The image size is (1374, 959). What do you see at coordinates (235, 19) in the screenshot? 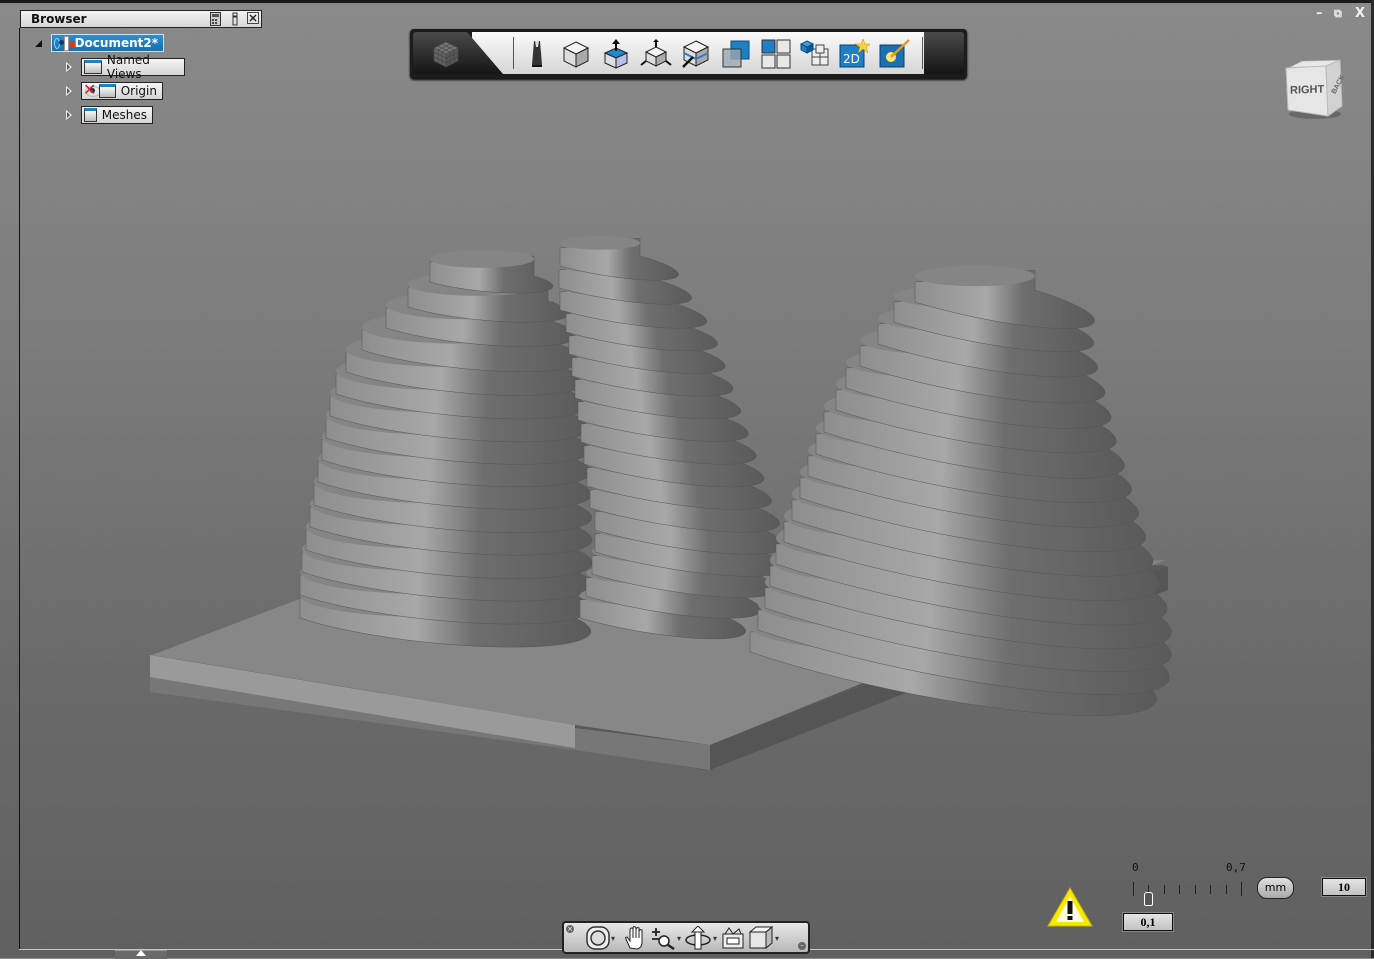
I see `info-icon` at bounding box center [235, 19].